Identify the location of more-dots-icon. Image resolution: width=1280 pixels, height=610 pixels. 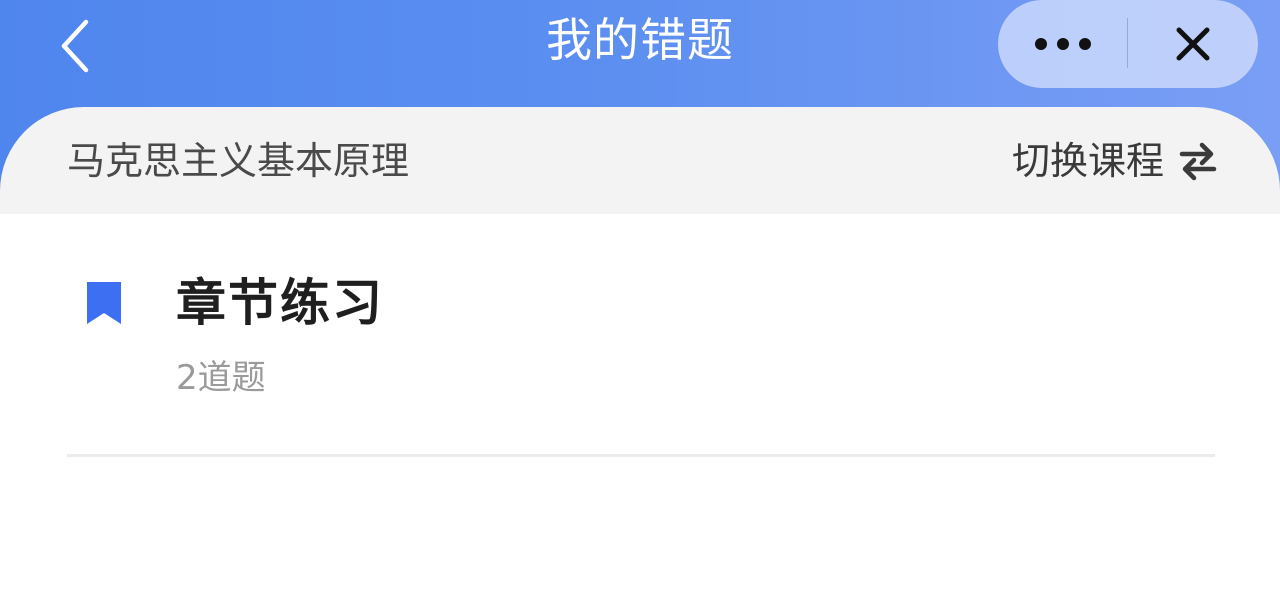
(1063, 44).